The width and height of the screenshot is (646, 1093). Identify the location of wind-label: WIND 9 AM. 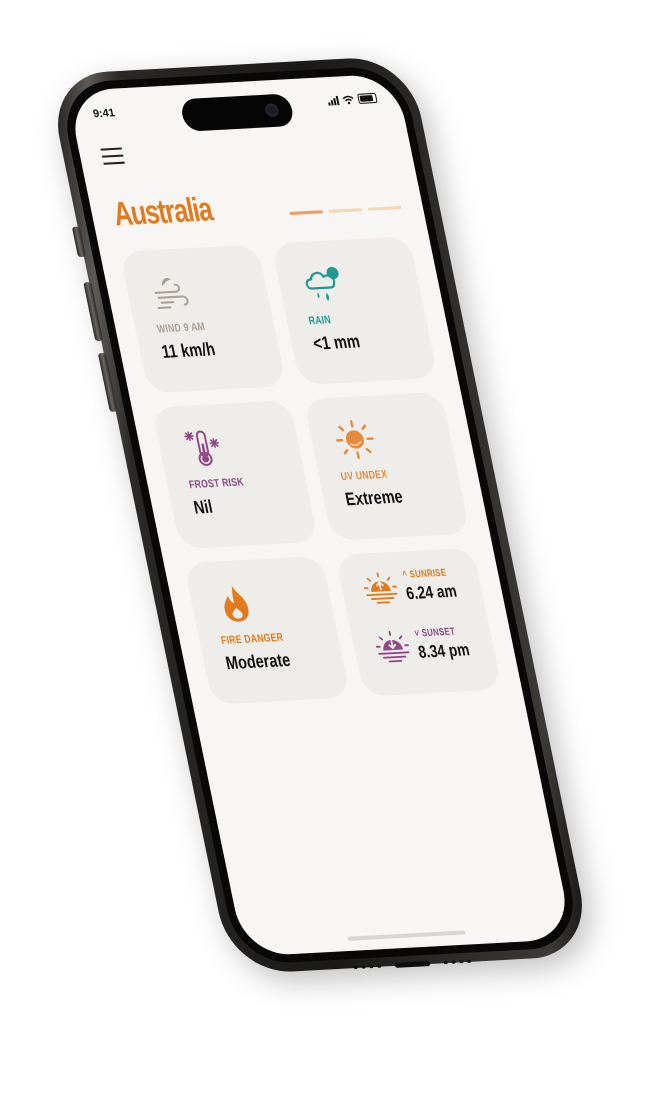
(181, 328).